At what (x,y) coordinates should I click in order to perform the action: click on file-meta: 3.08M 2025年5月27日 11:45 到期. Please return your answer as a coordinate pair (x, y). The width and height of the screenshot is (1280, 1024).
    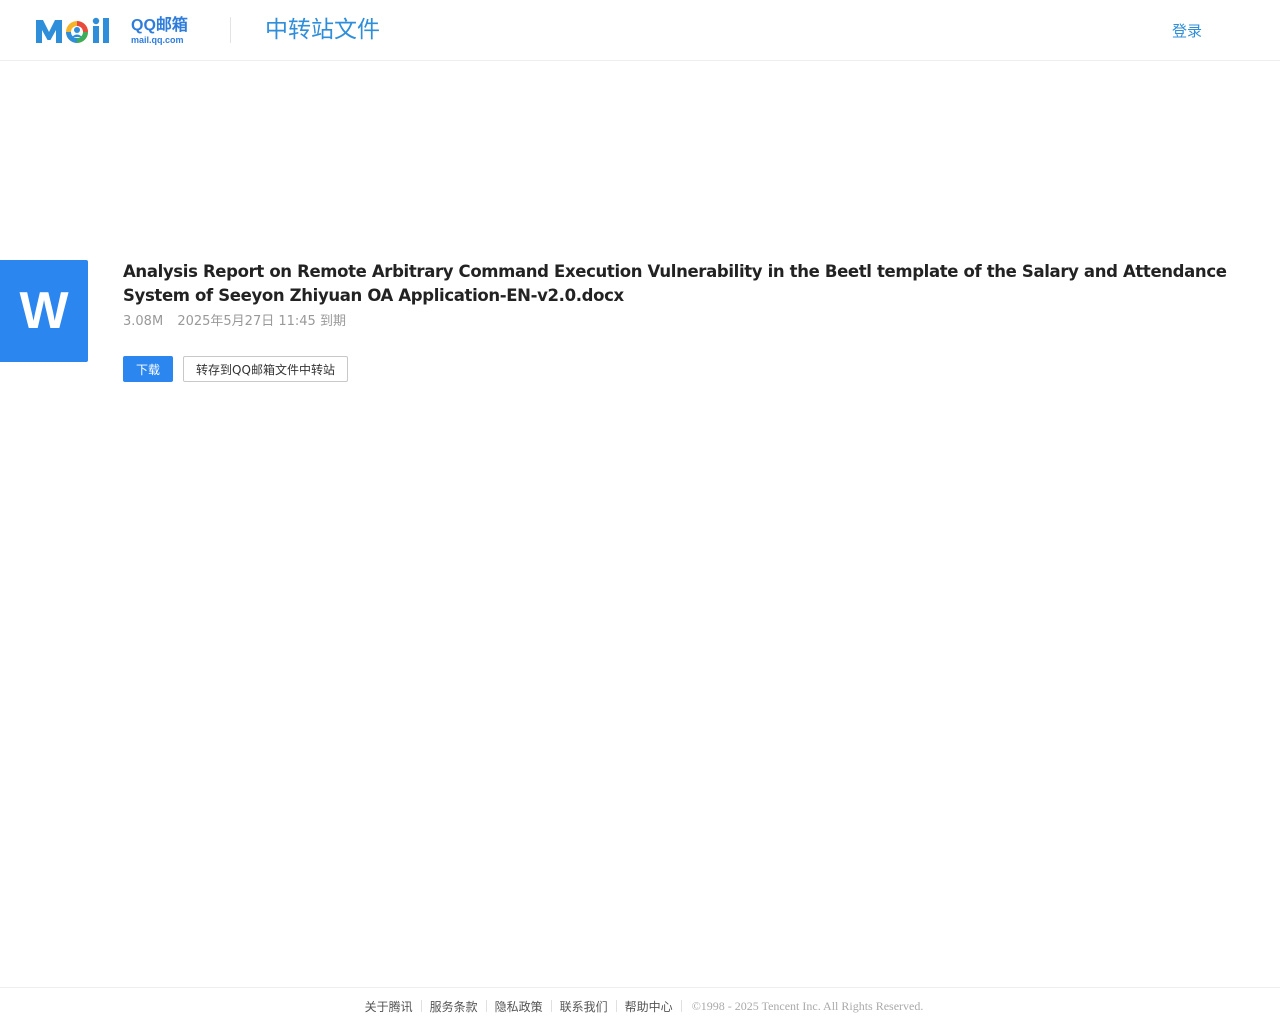
    Looking at the image, I should click on (234, 322).